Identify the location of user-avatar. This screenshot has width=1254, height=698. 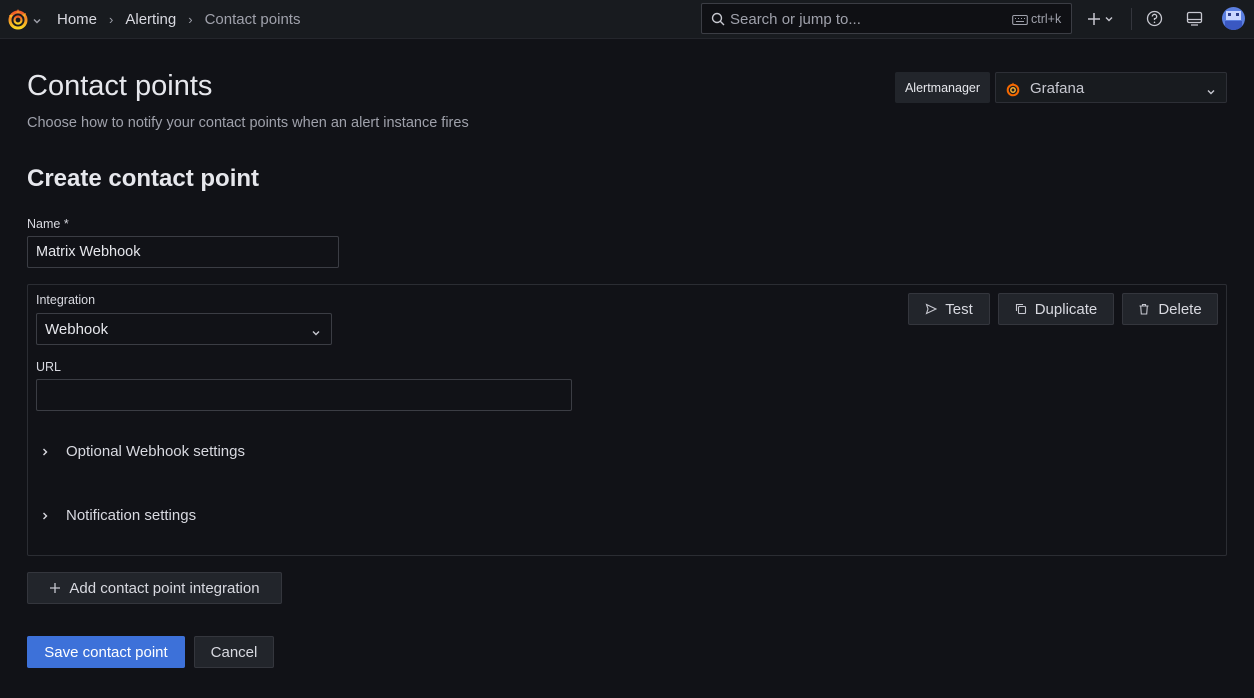
(1233, 18).